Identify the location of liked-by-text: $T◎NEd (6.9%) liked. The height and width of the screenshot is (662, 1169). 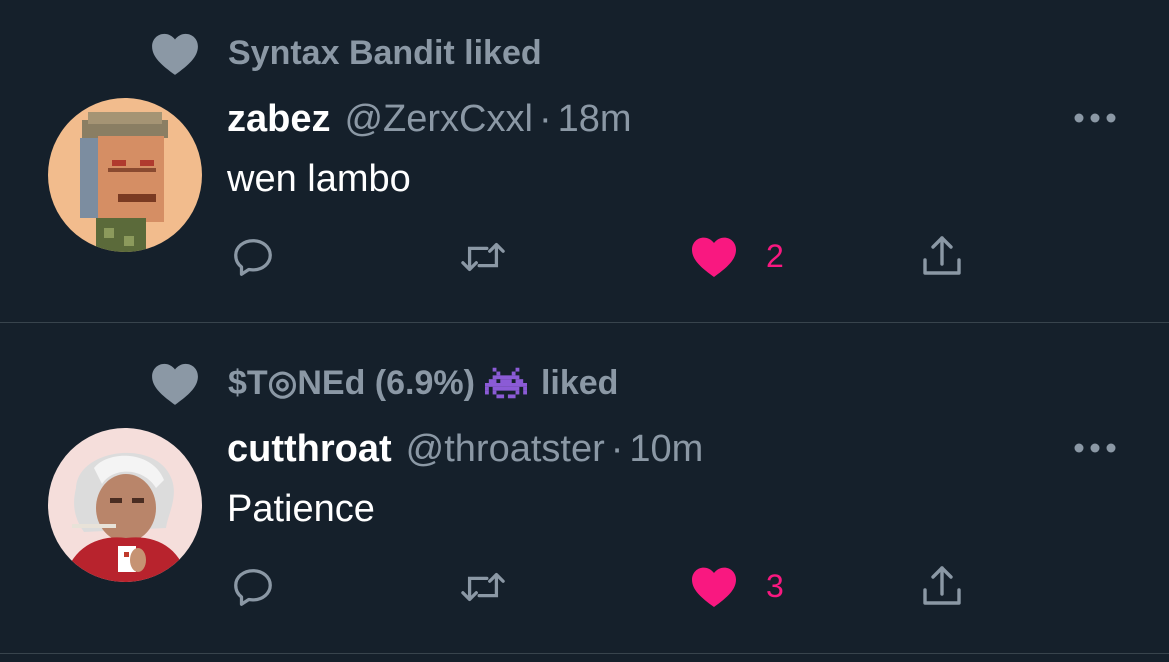
(423, 383).